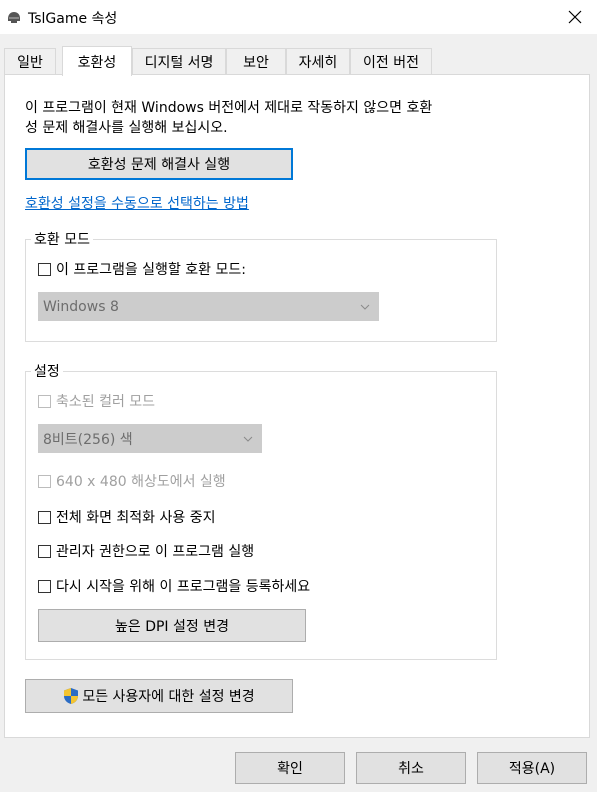 Image resolution: width=597 pixels, height=792 pixels. What do you see at coordinates (126, 128) in the screenshot?
I see `description-line: 성 문제 해결사를 실행해 보십시오.` at bounding box center [126, 128].